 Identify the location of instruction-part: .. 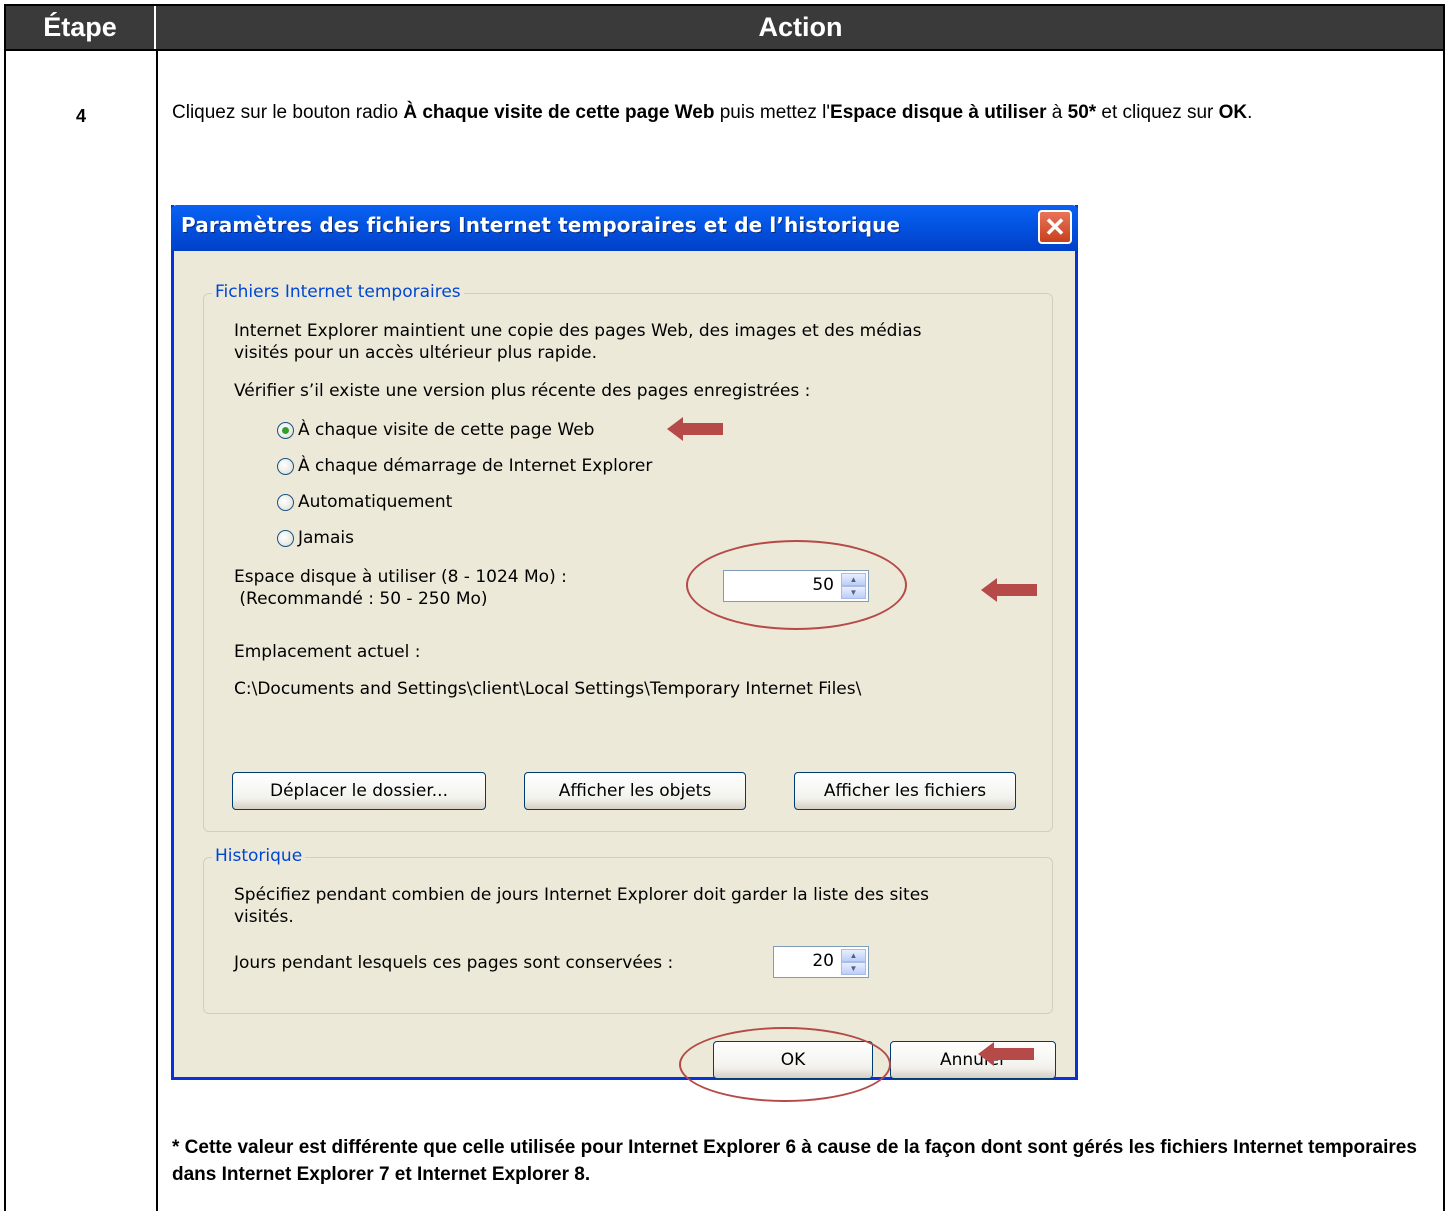
(1250, 112).